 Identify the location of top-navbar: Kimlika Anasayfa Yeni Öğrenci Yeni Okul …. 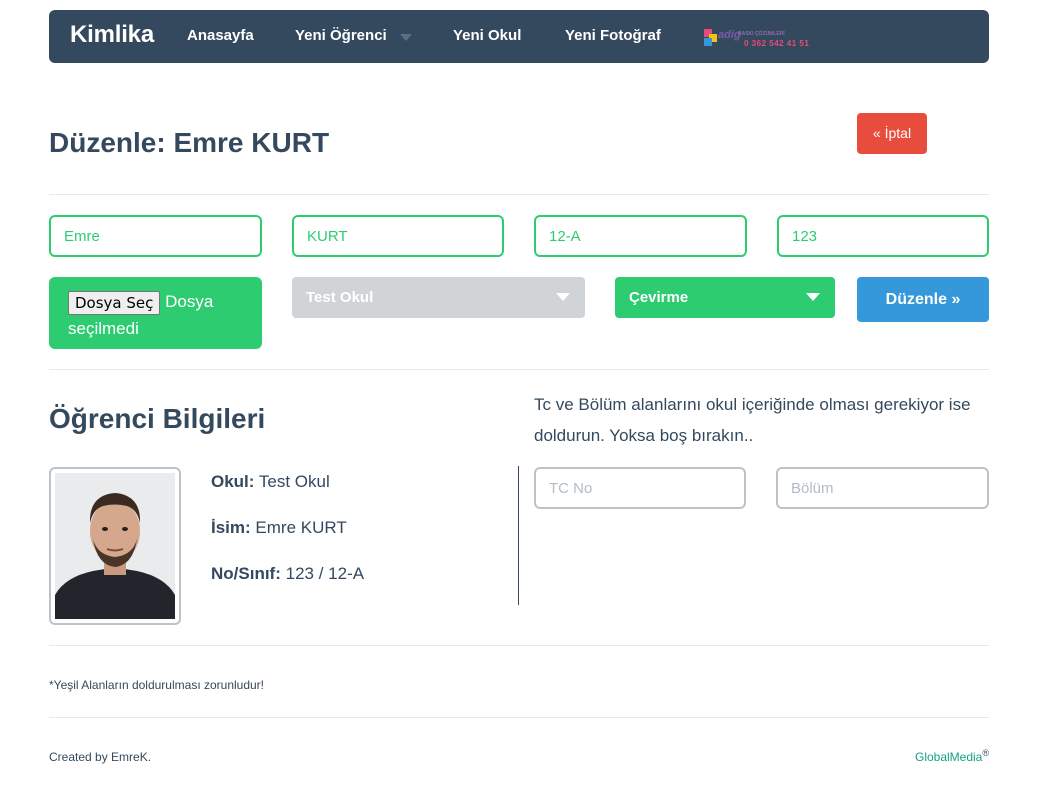
(519, 36).